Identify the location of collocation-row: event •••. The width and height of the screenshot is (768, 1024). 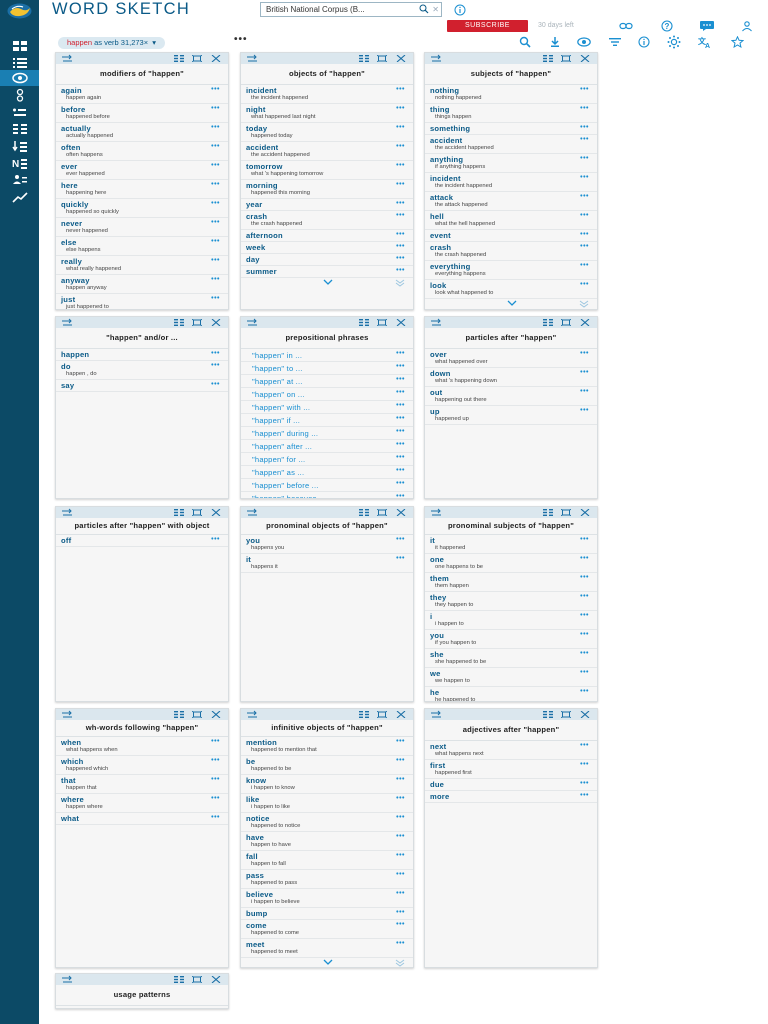
(511, 236).